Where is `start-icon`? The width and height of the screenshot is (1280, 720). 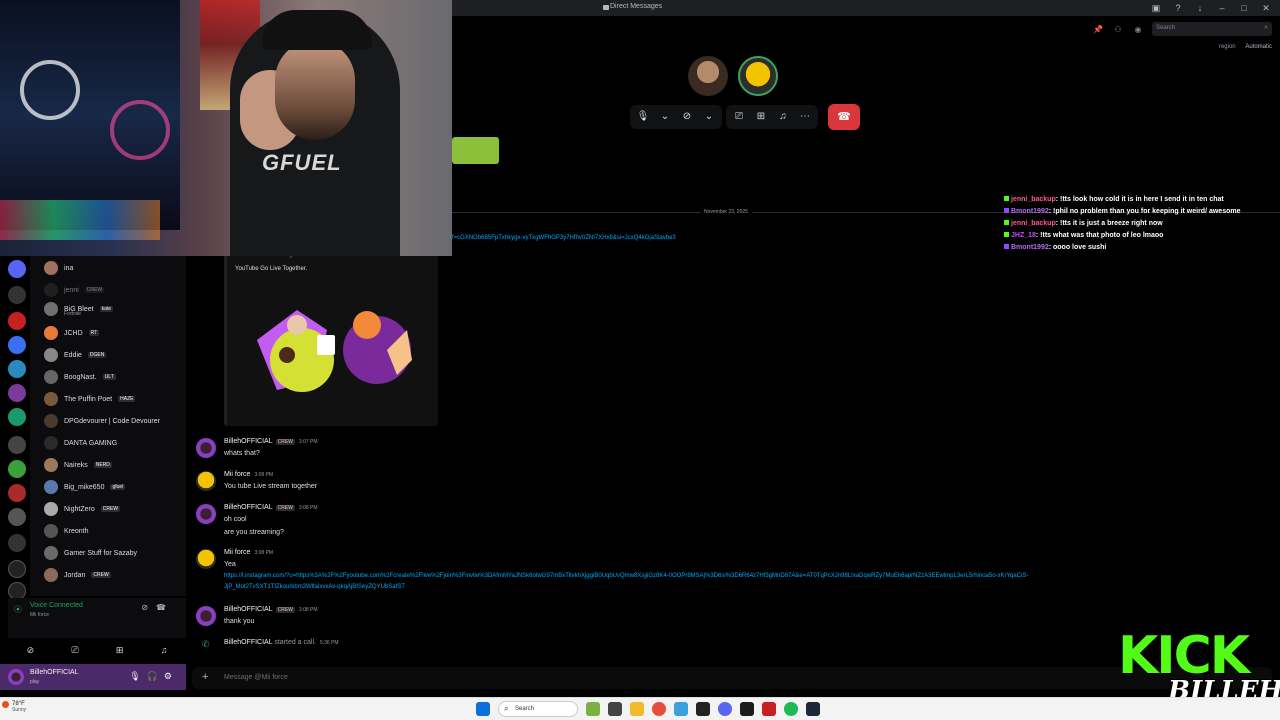 start-icon is located at coordinates (483, 709).